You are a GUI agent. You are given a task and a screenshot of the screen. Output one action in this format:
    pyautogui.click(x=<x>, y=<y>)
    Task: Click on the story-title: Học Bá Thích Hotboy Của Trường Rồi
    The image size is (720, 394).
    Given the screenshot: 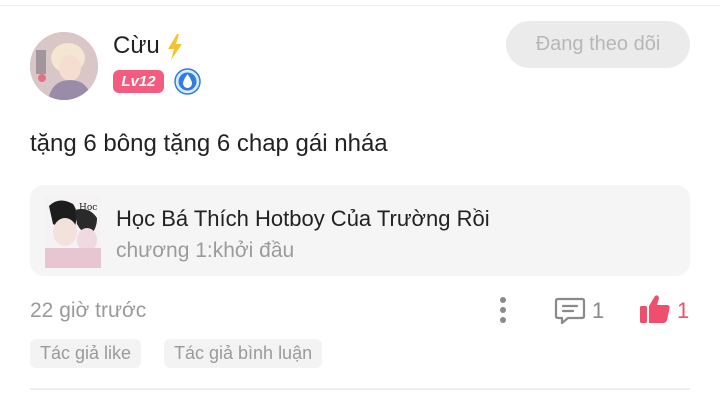 What is the action you would take?
    pyautogui.click(x=303, y=219)
    